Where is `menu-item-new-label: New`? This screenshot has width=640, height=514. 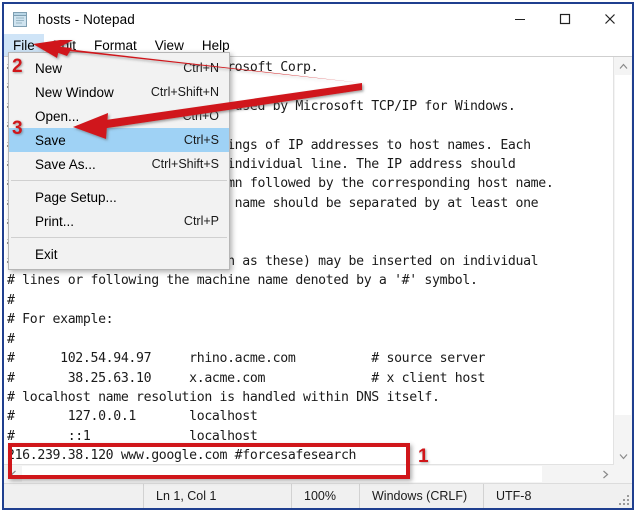 menu-item-new-label: New is located at coordinates (49, 68).